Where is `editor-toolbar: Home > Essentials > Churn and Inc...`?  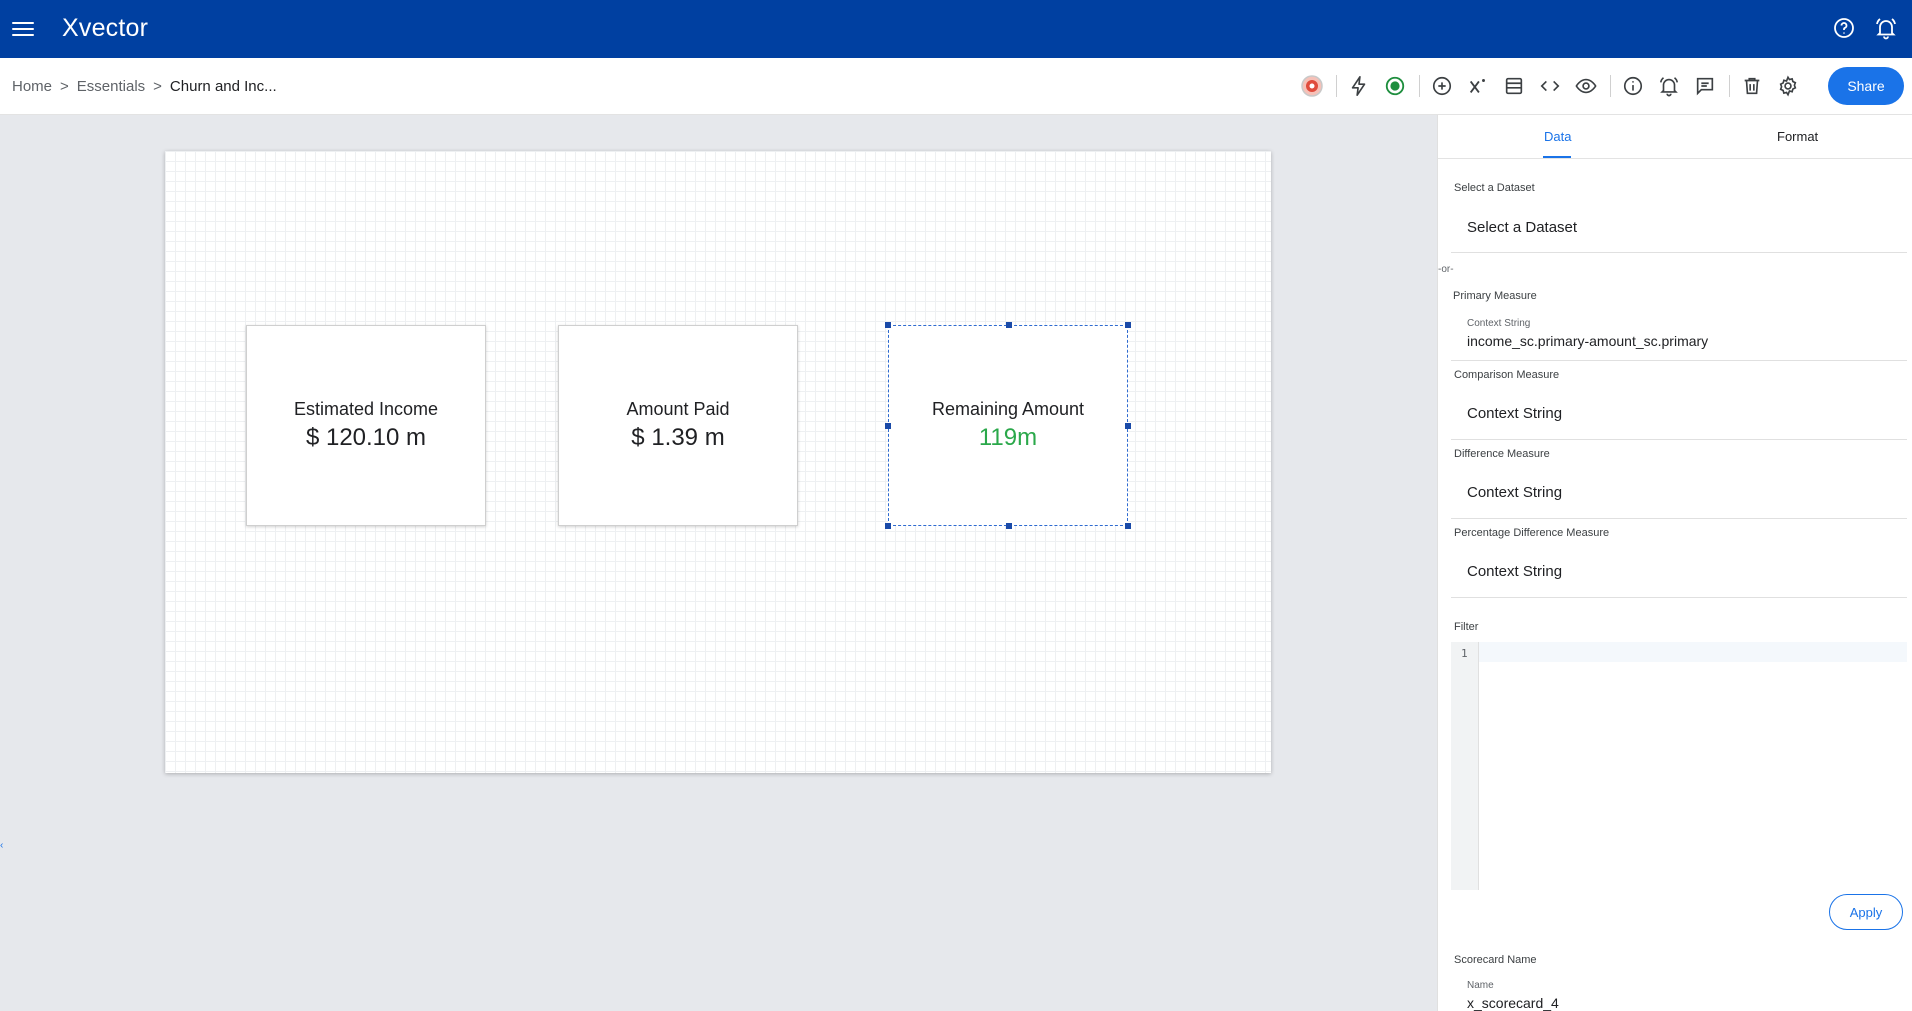 editor-toolbar: Home > Essentials > Churn and Inc... is located at coordinates (956, 86).